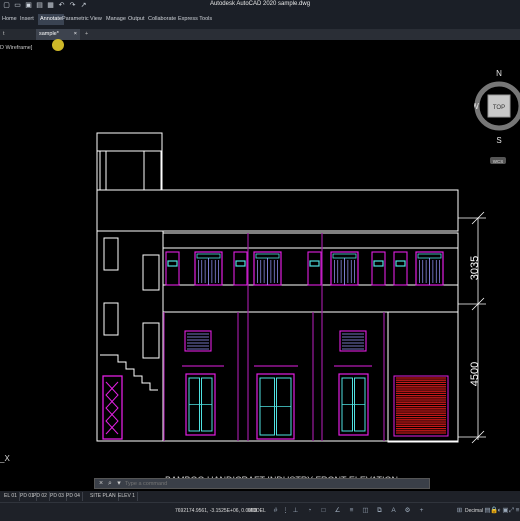  What do you see at coordinates (101, 484) in the screenshot?
I see `close-icon: ×` at bounding box center [101, 484].